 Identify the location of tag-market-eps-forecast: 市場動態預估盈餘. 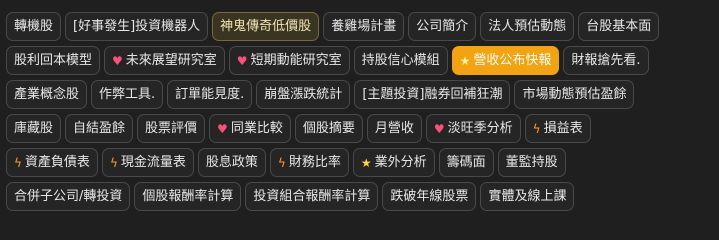
(574, 94).